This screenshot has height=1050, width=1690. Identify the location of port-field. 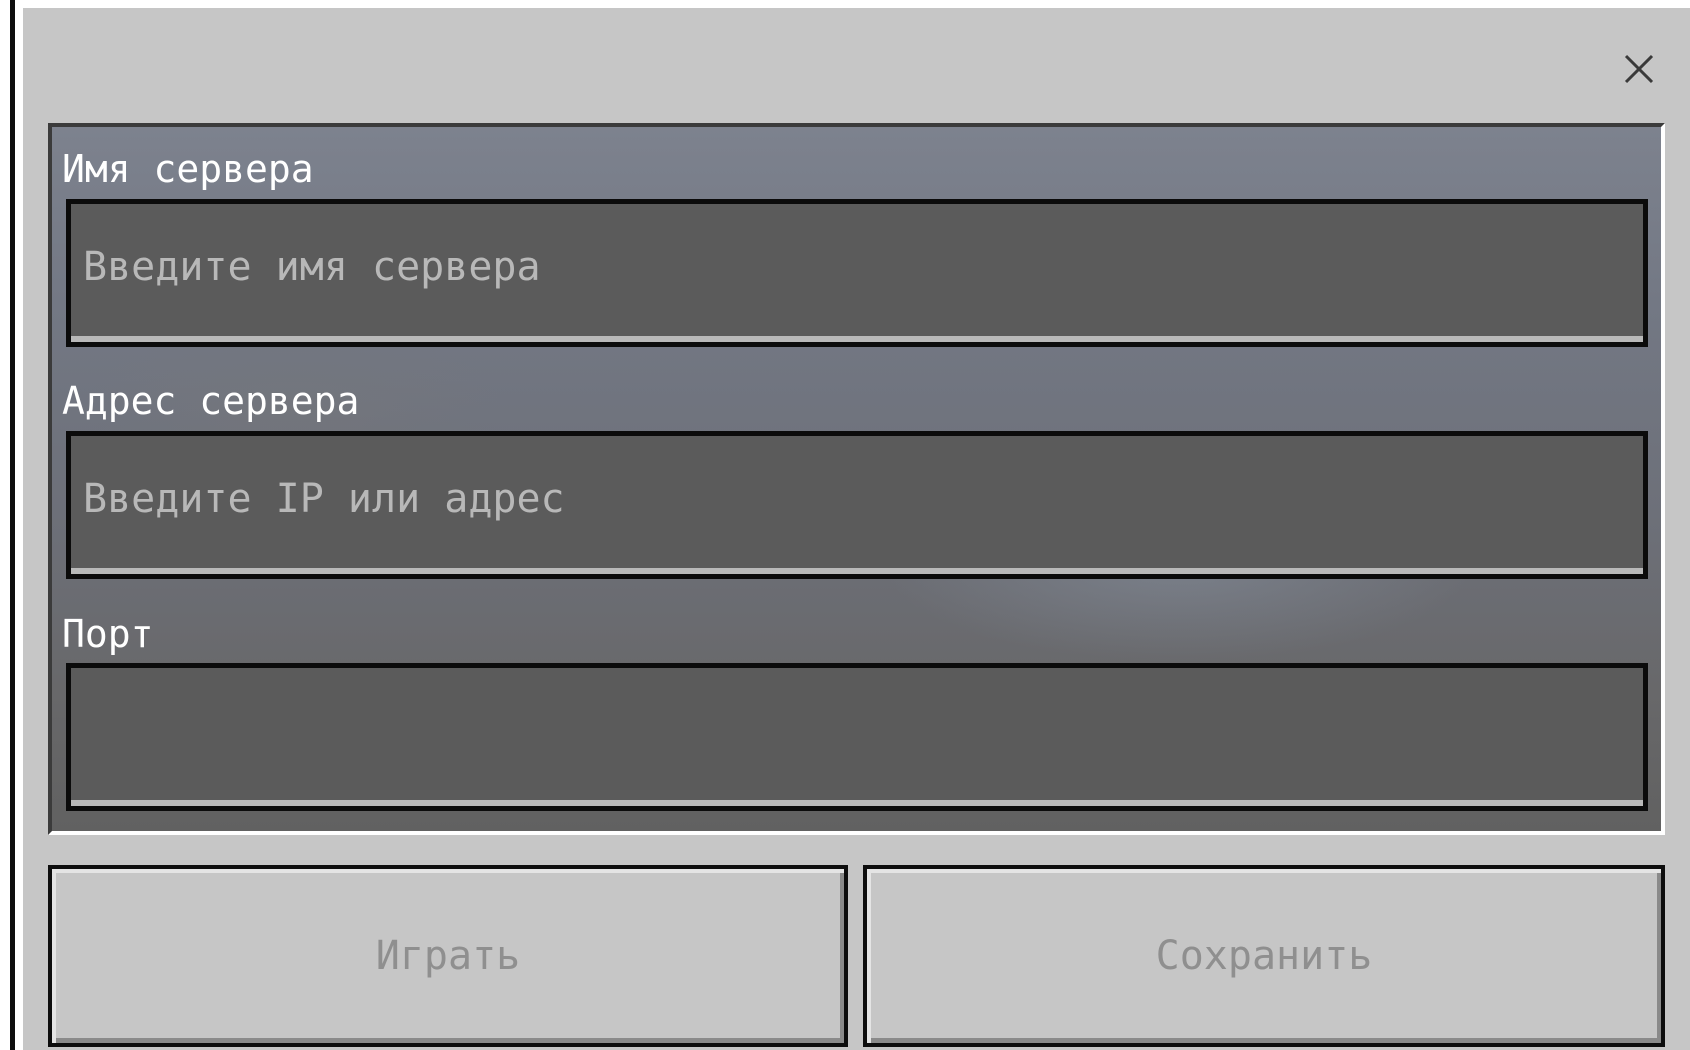
(857, 737).